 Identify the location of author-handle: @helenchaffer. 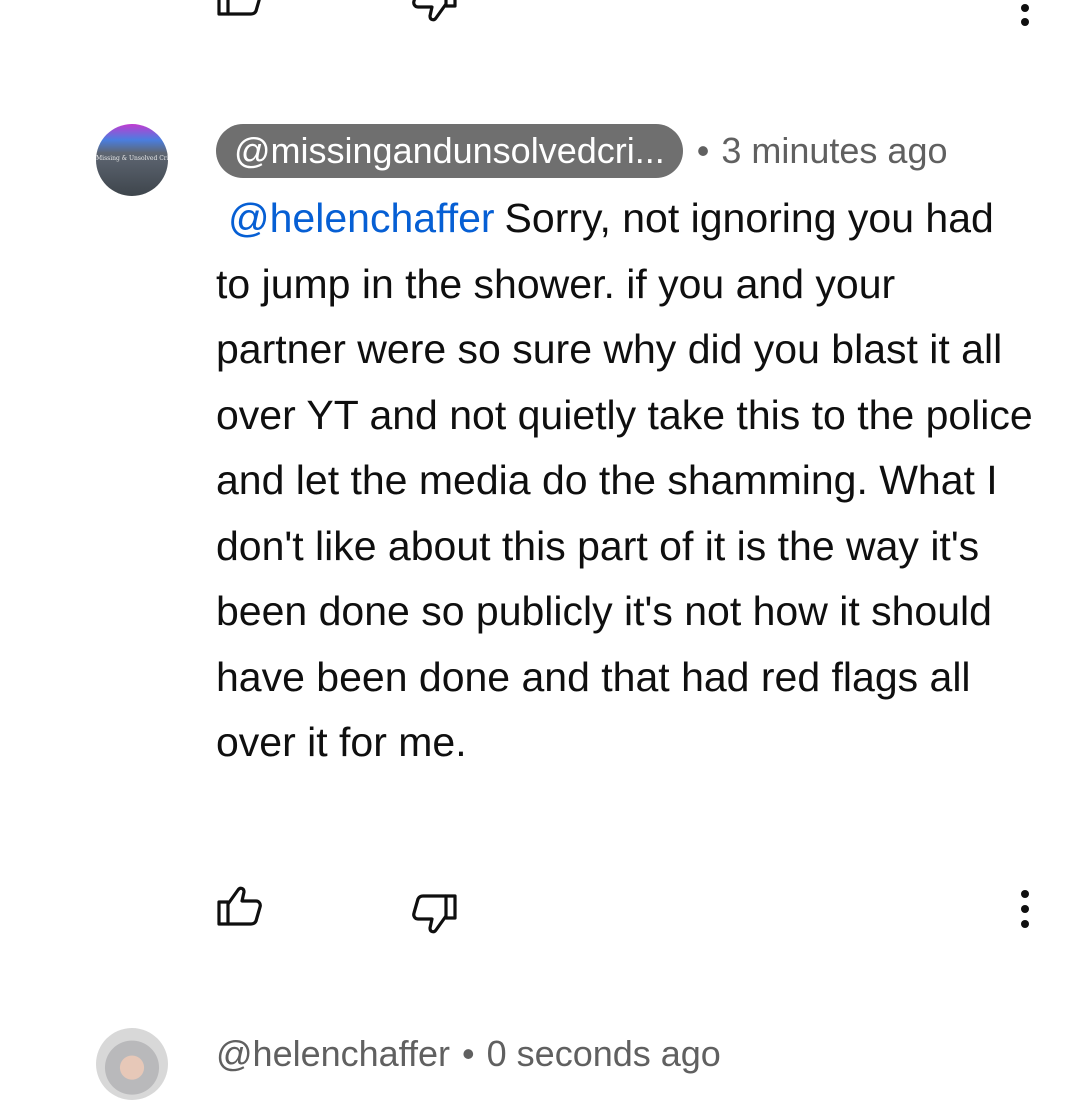
(333, 1054).